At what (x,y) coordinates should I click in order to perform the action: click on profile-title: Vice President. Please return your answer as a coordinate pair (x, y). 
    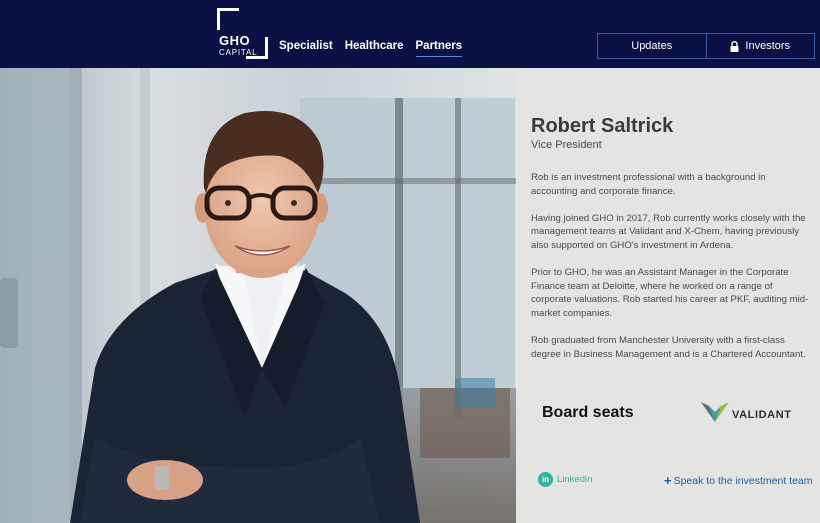
    Looking at the image, I should click on (566, 145).